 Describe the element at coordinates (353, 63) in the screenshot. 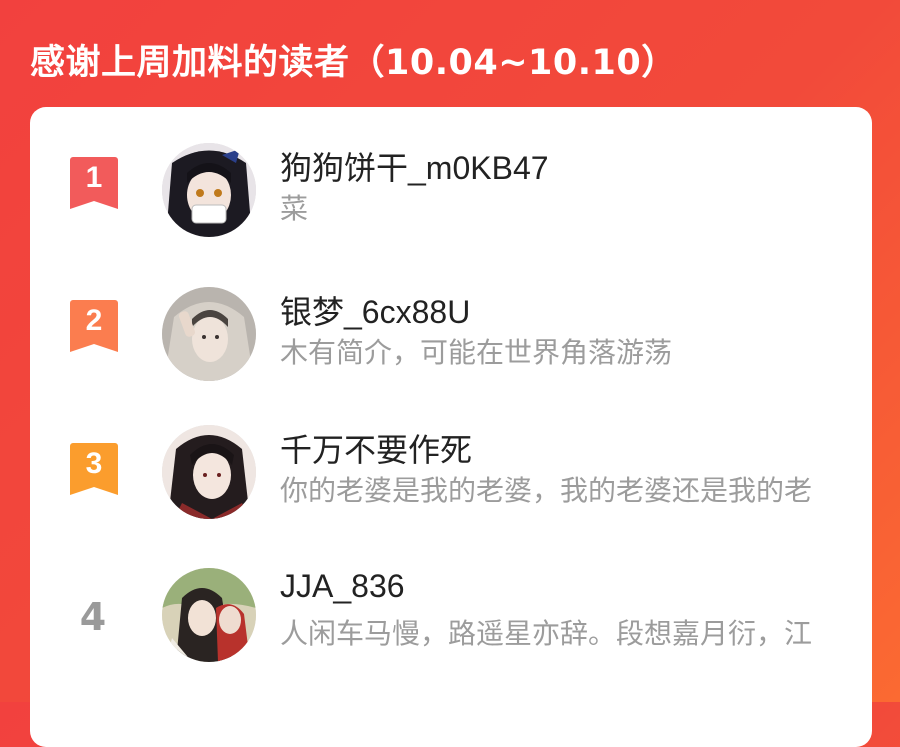

I see `page-title: 感谢上周加料的读者（10.04~10.10）` at that location.